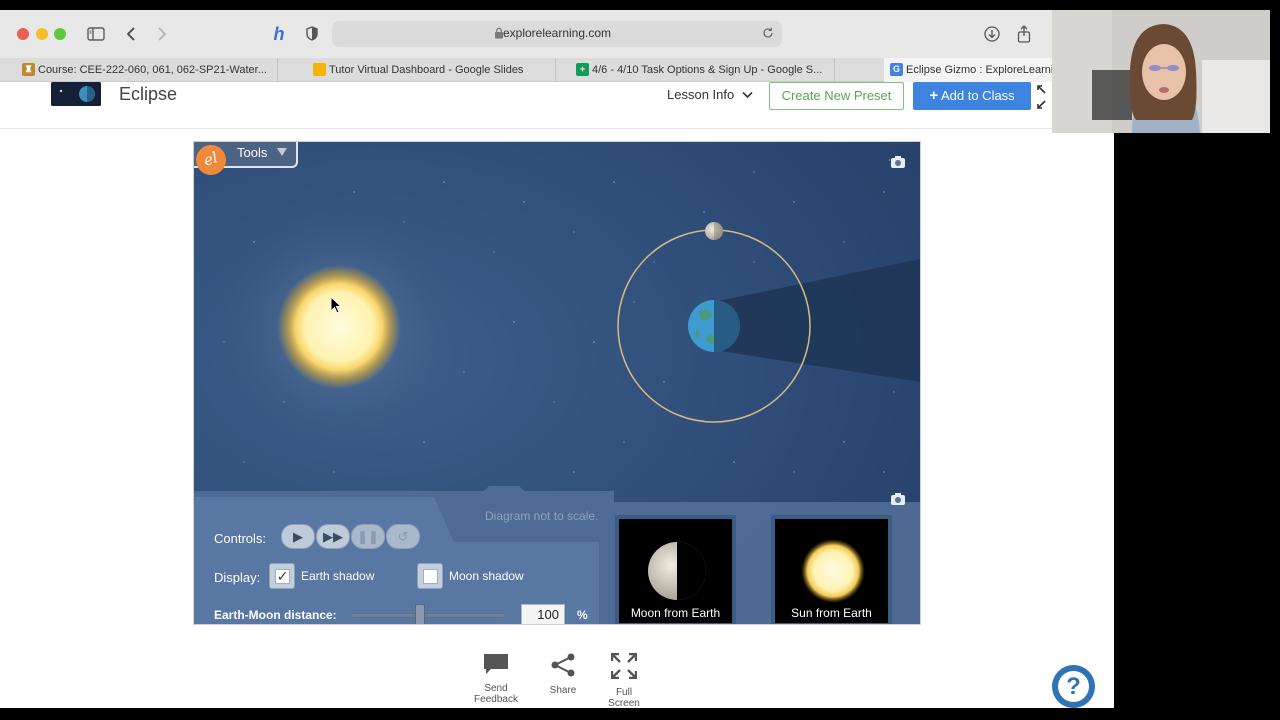 The image size is (1280, 720). Describe the element at coordinates (992, 34) in the screenshot. I see `download-icon` at that location.